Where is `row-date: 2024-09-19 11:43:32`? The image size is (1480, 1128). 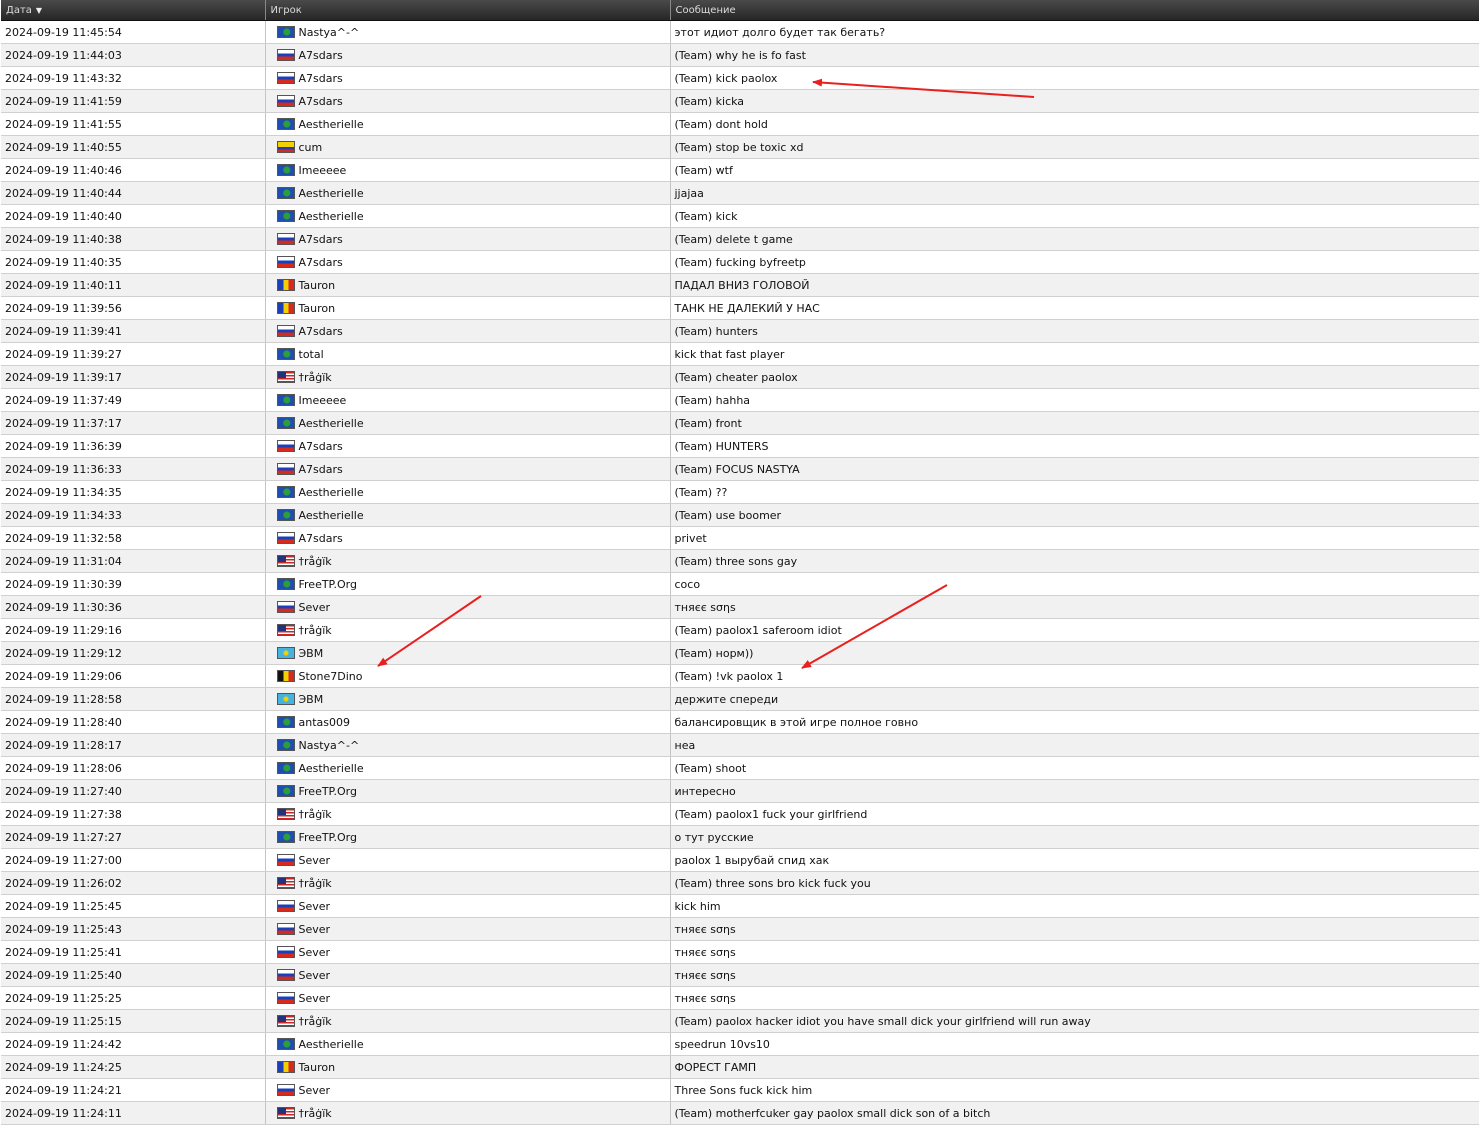 row-date: 2024-09-19 11:43:32 is located at coordinates (133, 78).